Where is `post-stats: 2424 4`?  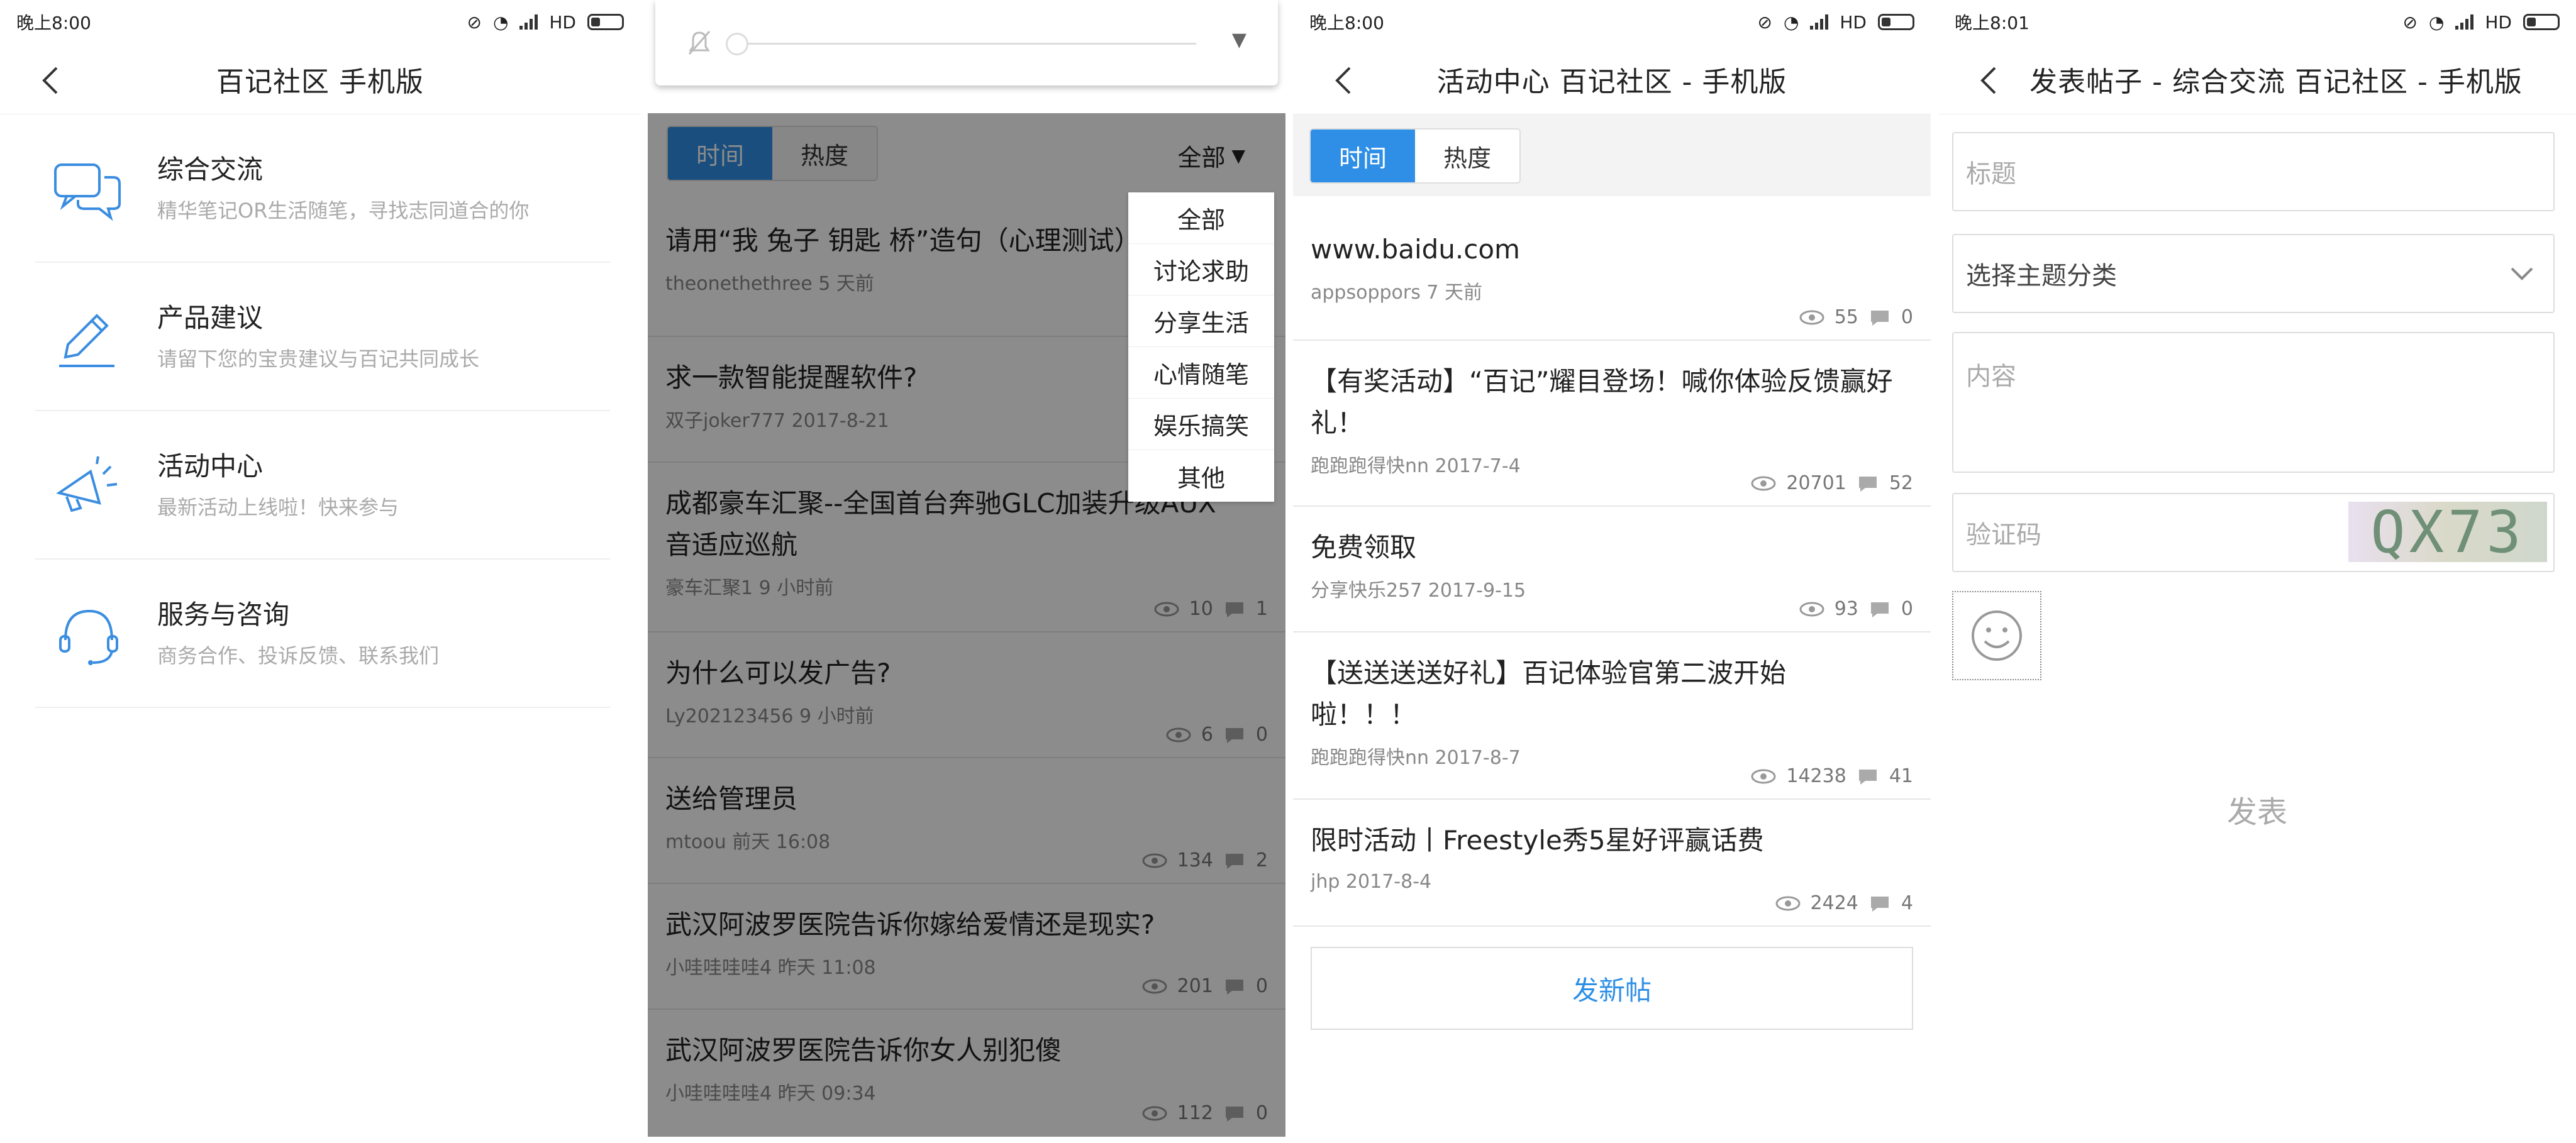
post-stats: 2424 4 is located at coordinates (1844, 903).